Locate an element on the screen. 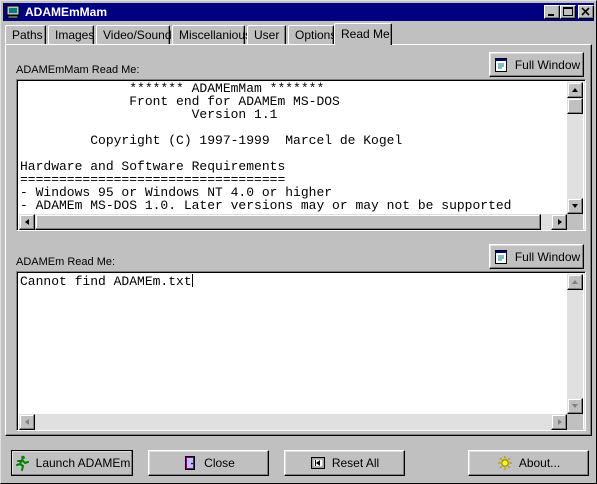  close-button: Close is located at coordinates (208, 463).